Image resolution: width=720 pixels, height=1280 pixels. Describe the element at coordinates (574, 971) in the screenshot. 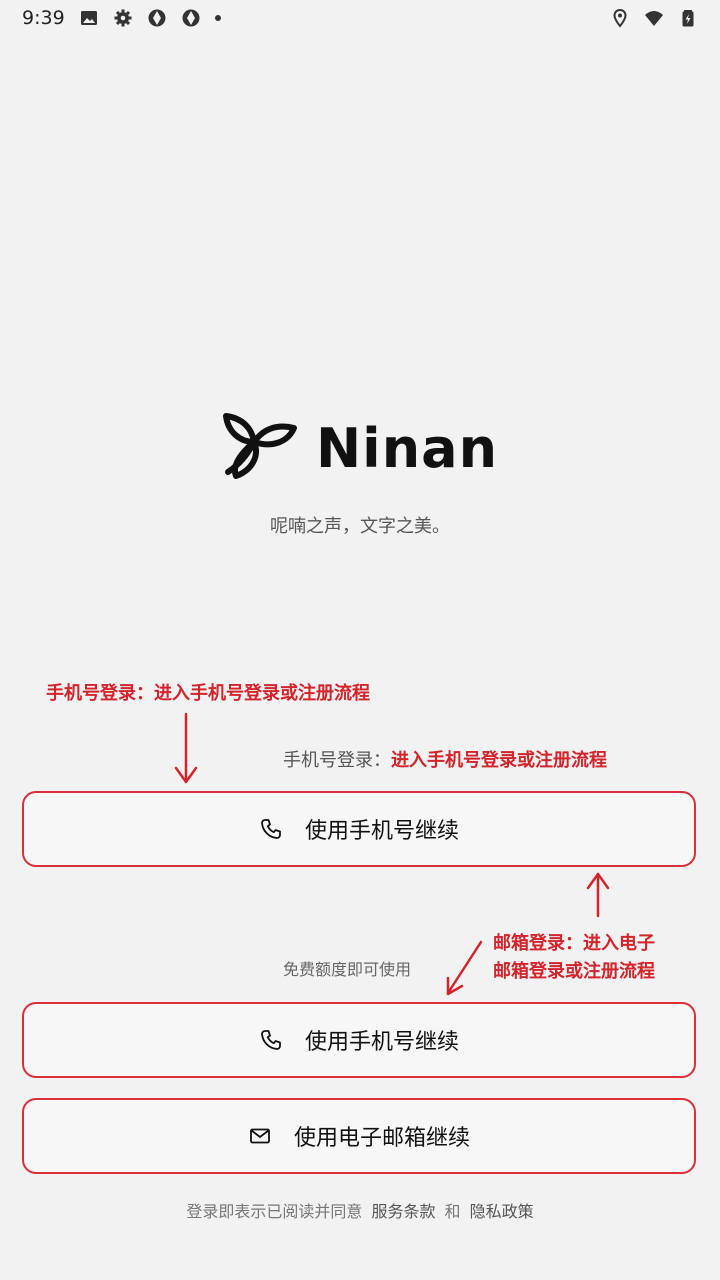

I see `annotation-email-line2: 邮箱登录或注册流程` at that location.